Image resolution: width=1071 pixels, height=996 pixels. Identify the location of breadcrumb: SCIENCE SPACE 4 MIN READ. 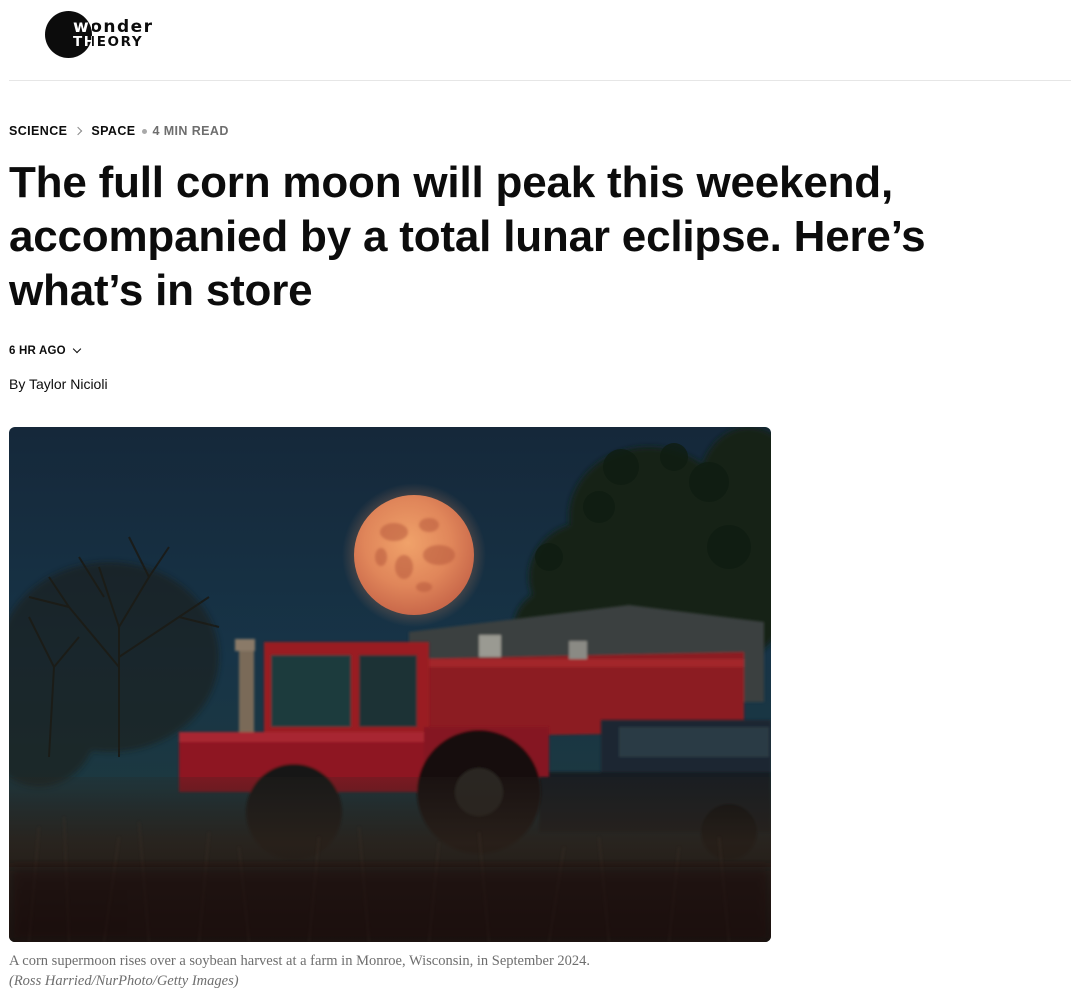
(119, 131).